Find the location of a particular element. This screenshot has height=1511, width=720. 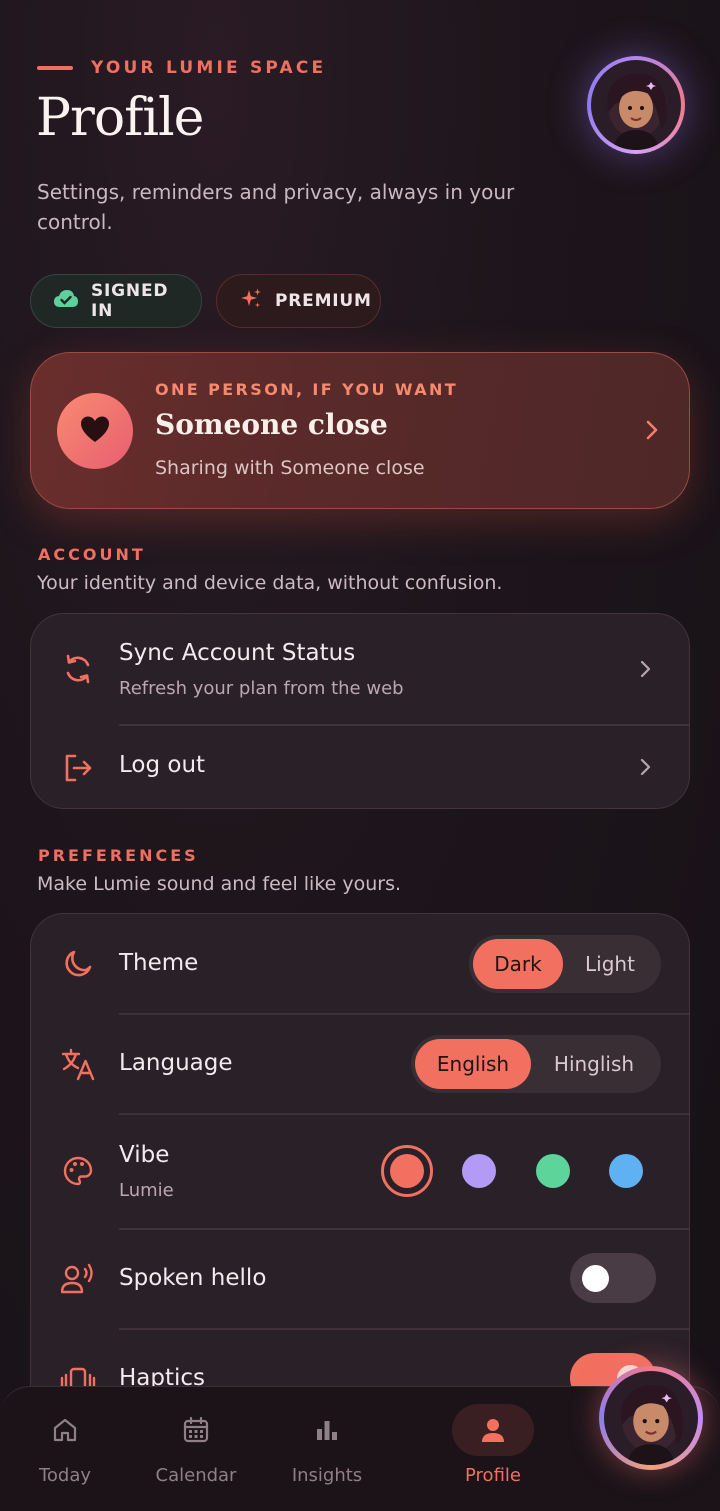

signed-in-badge: SIGNED IN is located at coordinates (116, 301).